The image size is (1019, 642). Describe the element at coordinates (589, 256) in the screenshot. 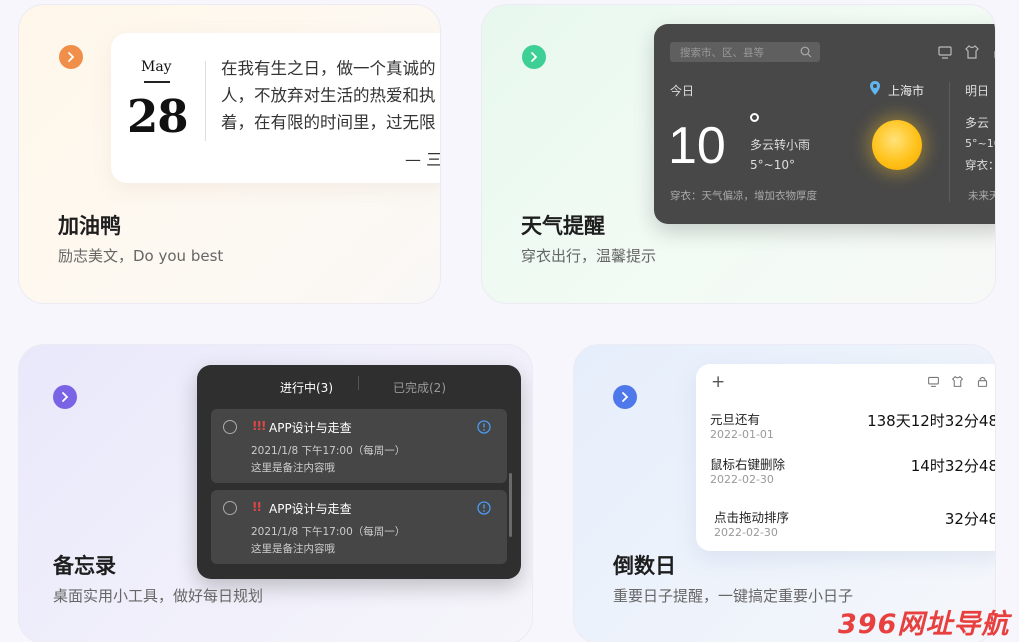

I see `card-subtitle: 穿衣出行，温馨提示` at that location.